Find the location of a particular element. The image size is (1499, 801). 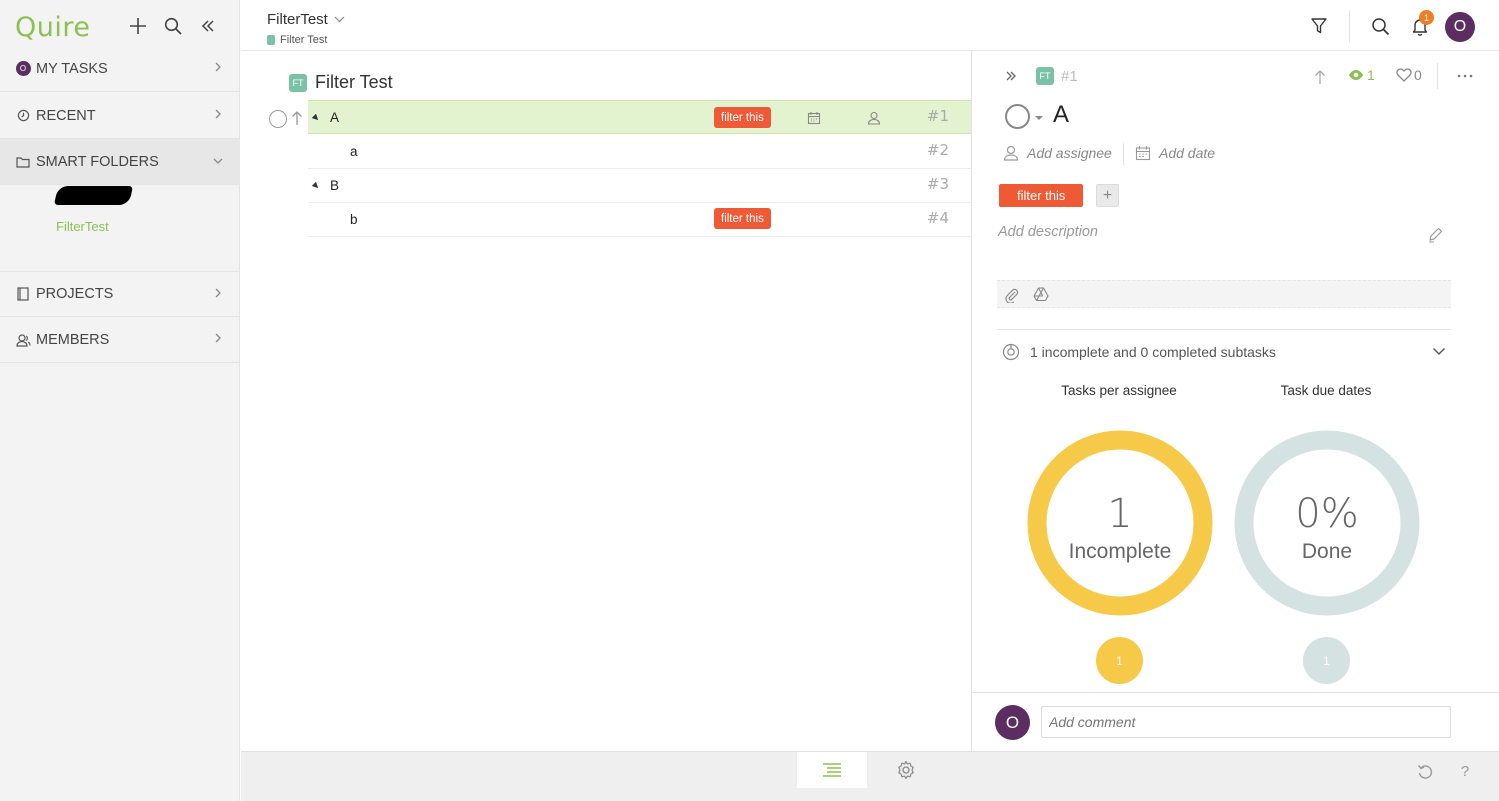

task-row: B #3 is located at coordinates (639, 186).